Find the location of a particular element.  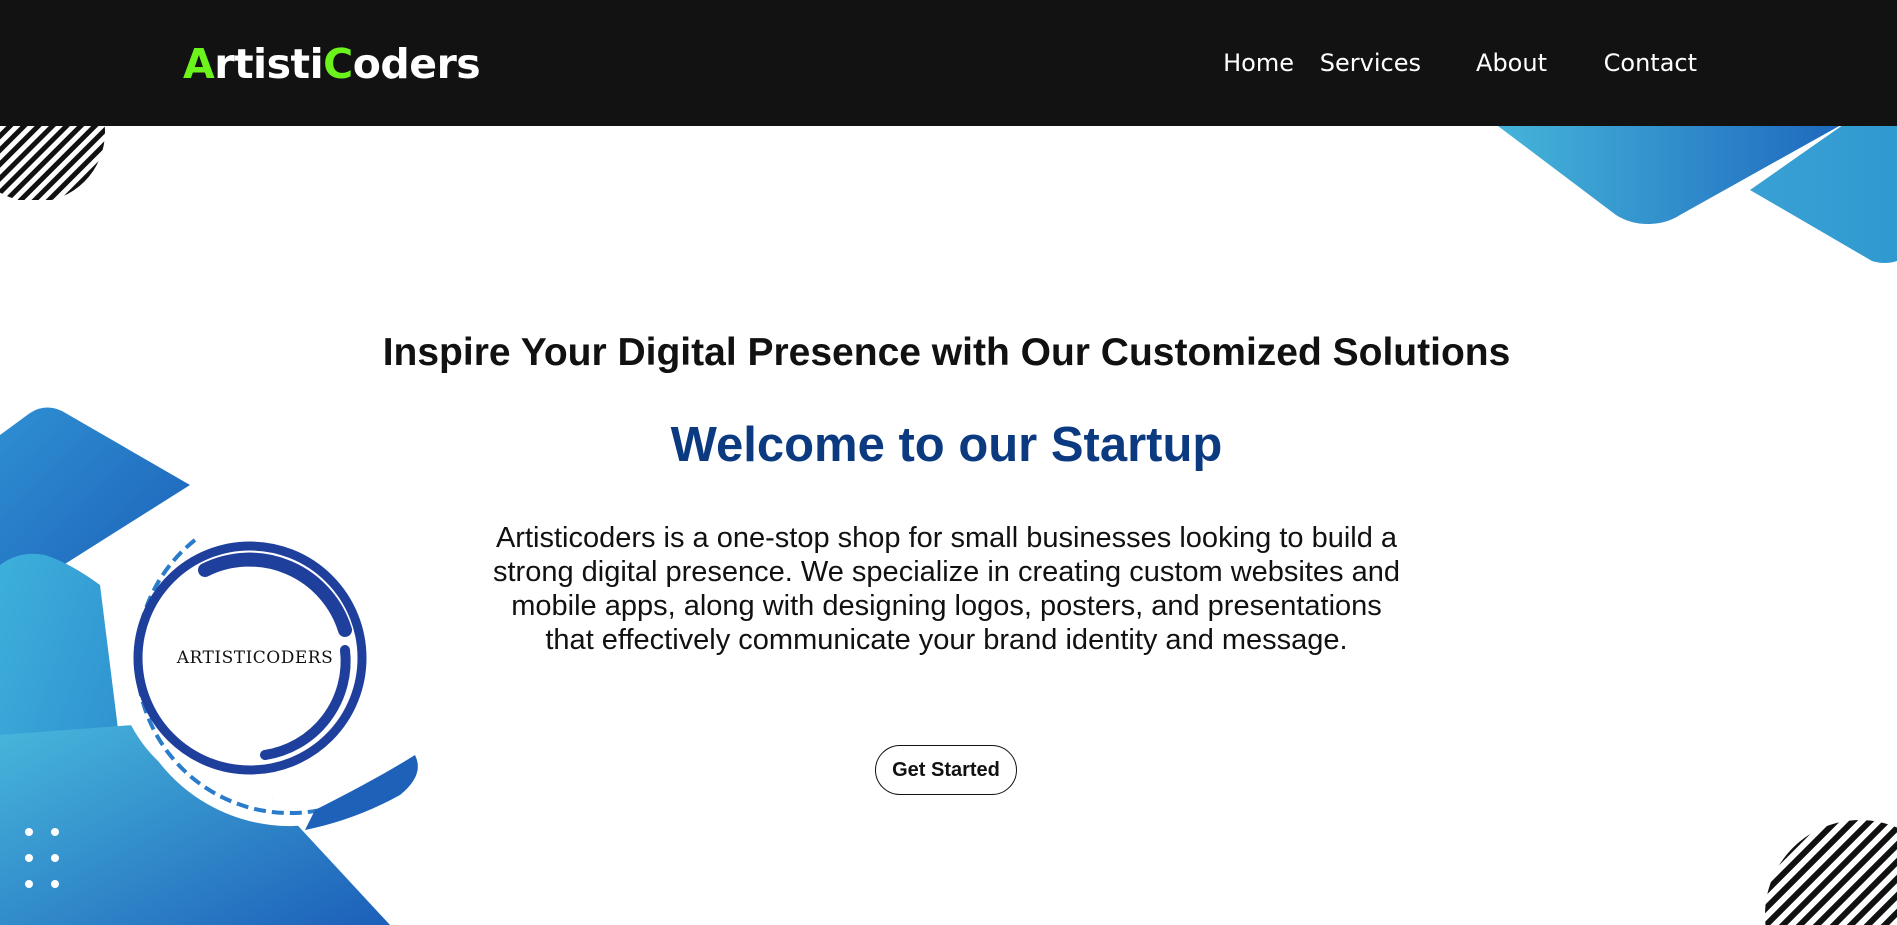

brand-logo: ArtistiCoders is located at coordinates (332, 64).